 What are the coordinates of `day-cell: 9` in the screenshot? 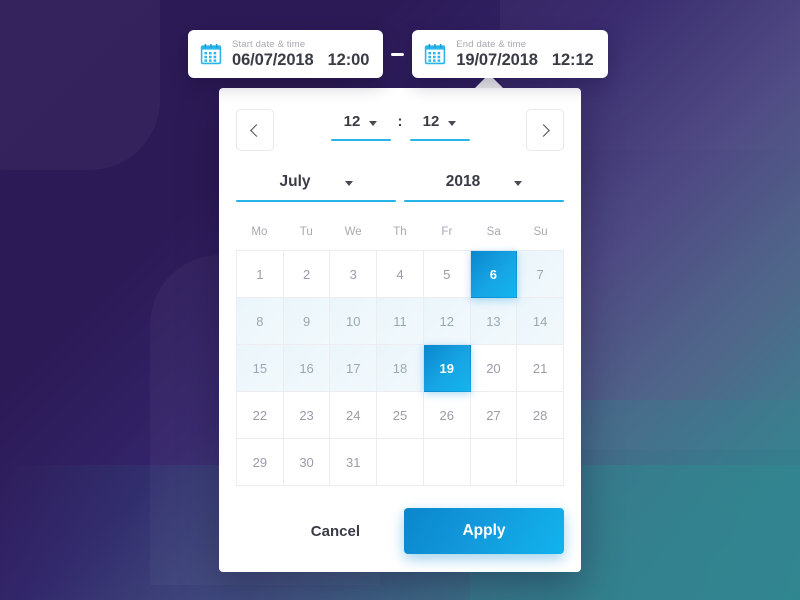 It's located at (307, 321).